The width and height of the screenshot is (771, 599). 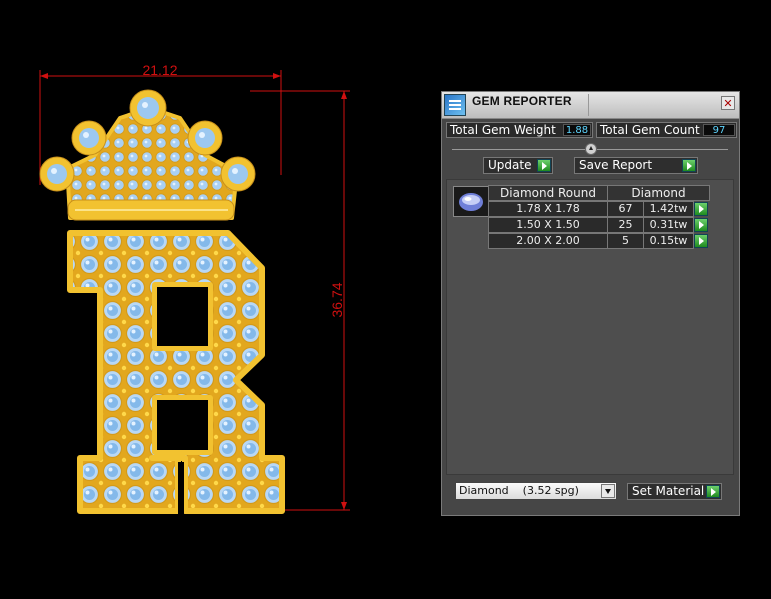 I want to click on diamond-round-thumbnail, so click(x=471, y=201).